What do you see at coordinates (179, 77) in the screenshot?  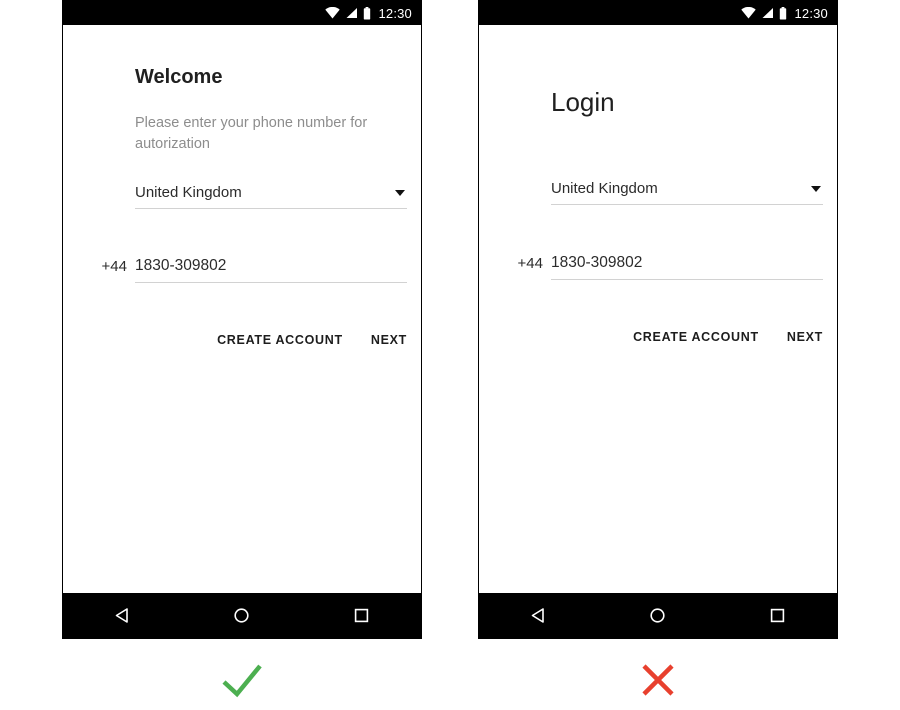 I see `page-title: Welcome` at bounding box center [179, 77].